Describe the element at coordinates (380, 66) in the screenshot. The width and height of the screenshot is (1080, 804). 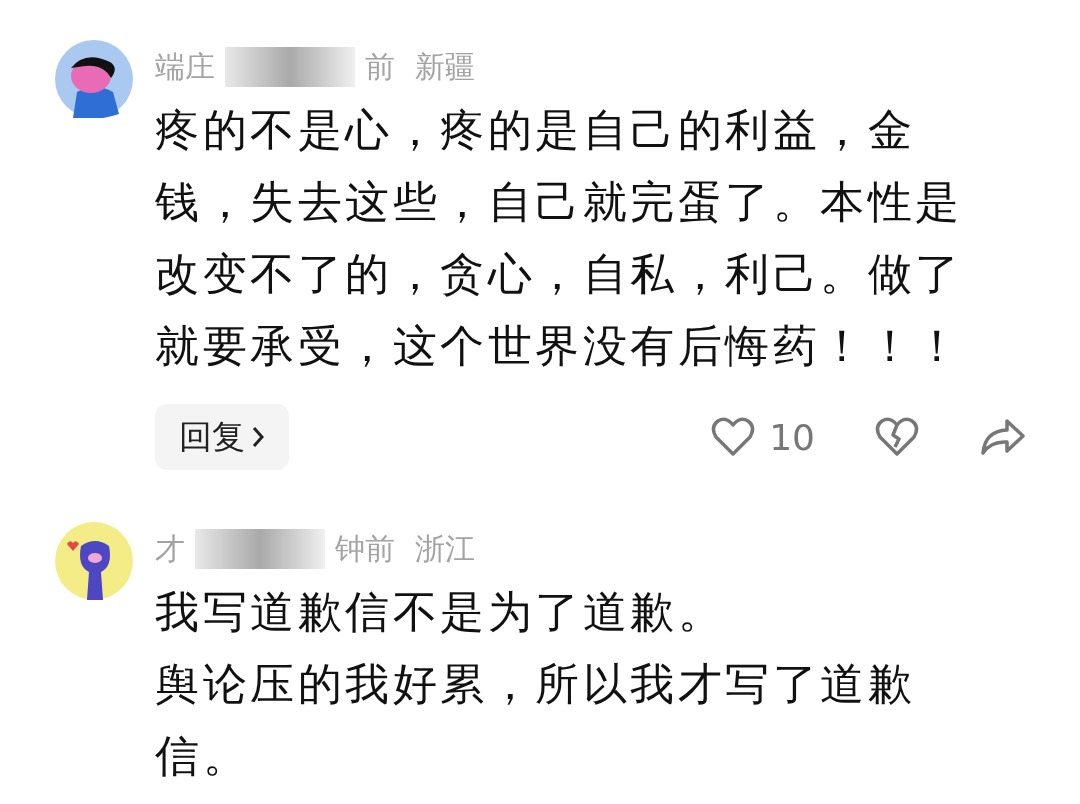
I see `timestamp: 前` at that location.